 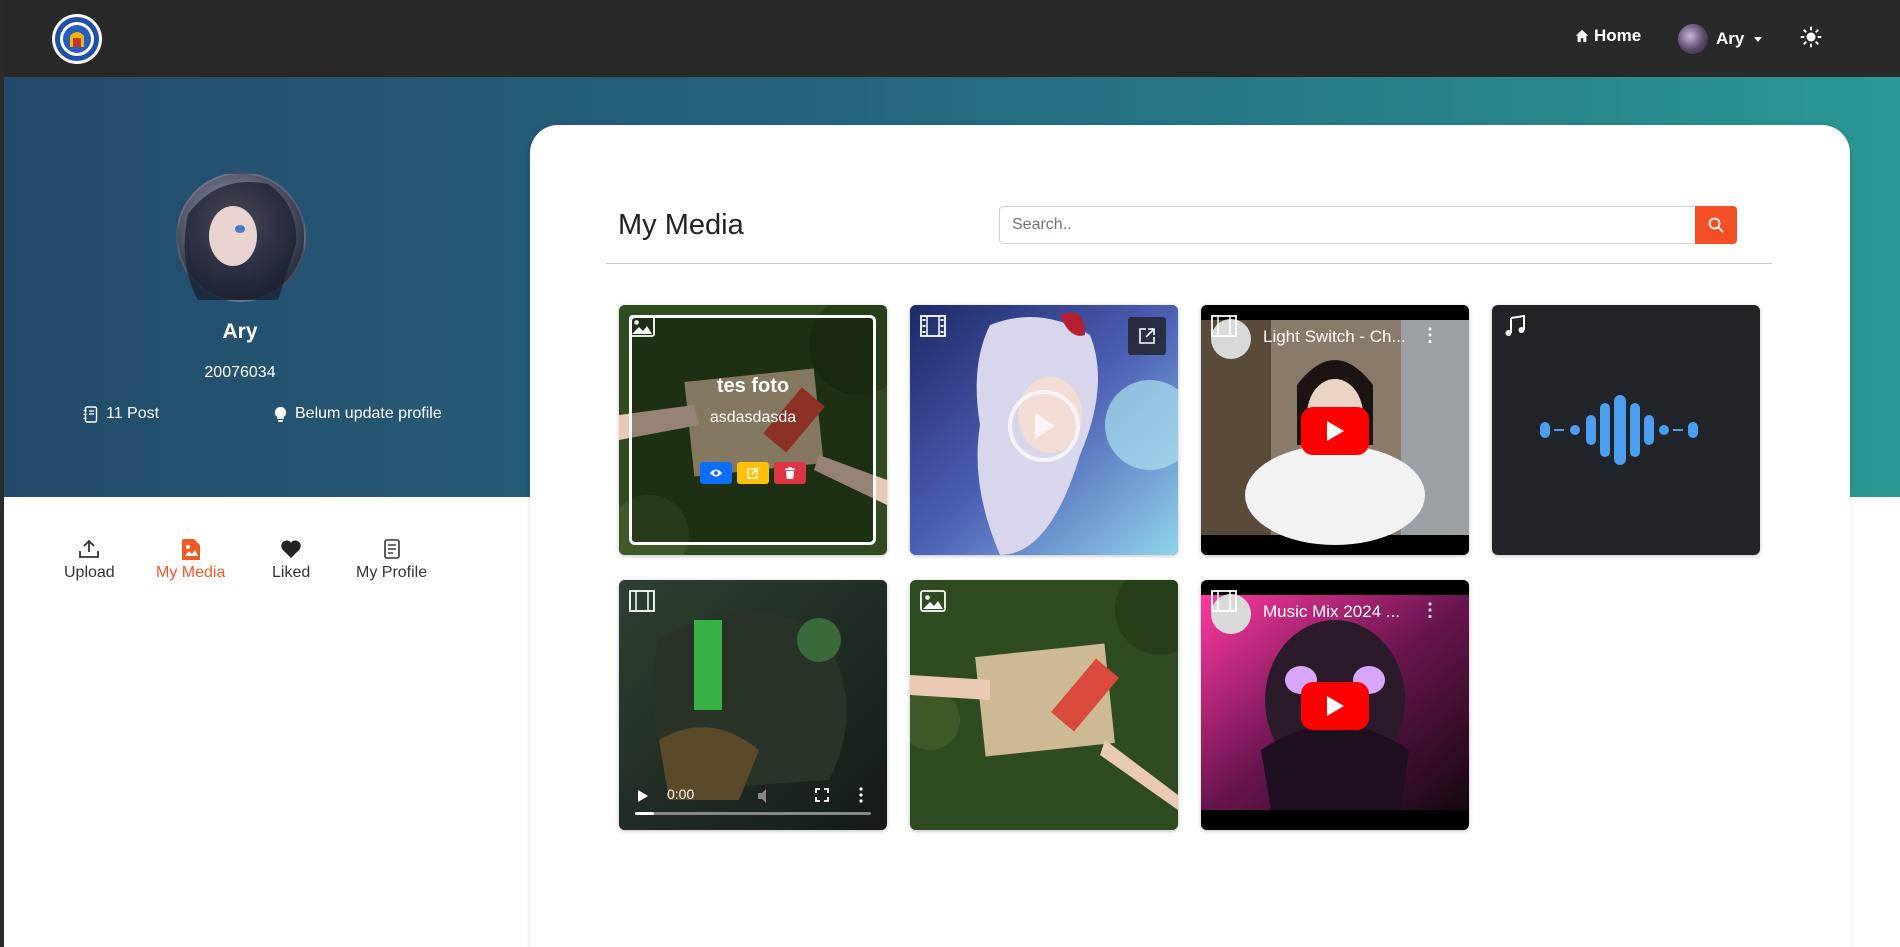 I want to click on media-item-image, so click(x=1044, y=705).